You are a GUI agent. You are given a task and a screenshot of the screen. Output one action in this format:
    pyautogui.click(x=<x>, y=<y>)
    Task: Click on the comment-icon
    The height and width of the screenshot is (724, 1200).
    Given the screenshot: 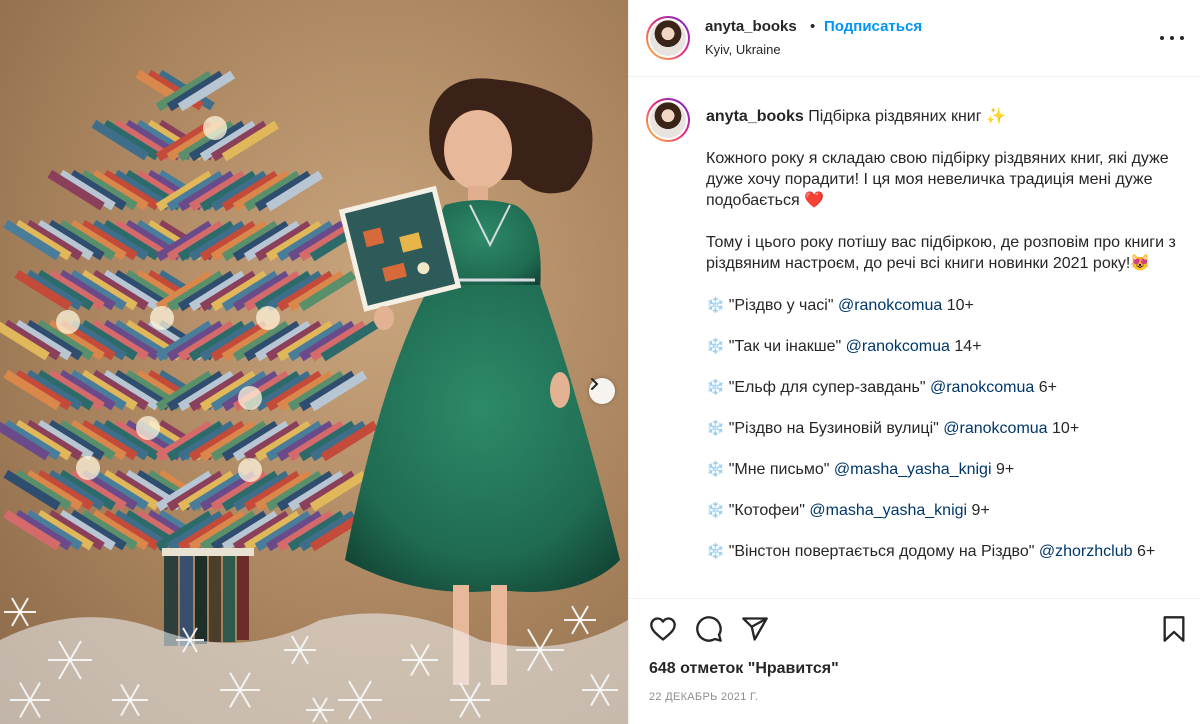 What is the action you would take?
    pyautogui.click(x=709, y=629)
    